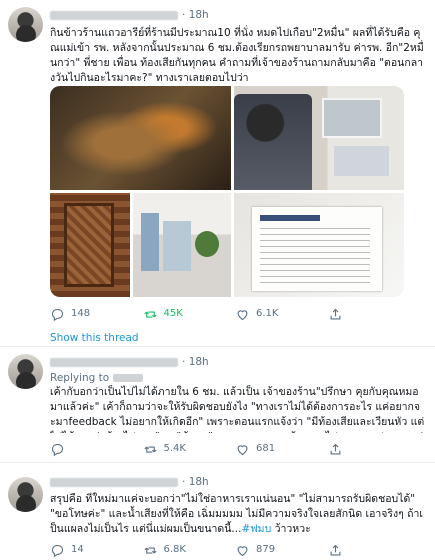 The image size is (435, 560). What do you see at coordinates (96, 314) in the screenshot?
I see `reply-button: 148` at bounding box center [96, 314].